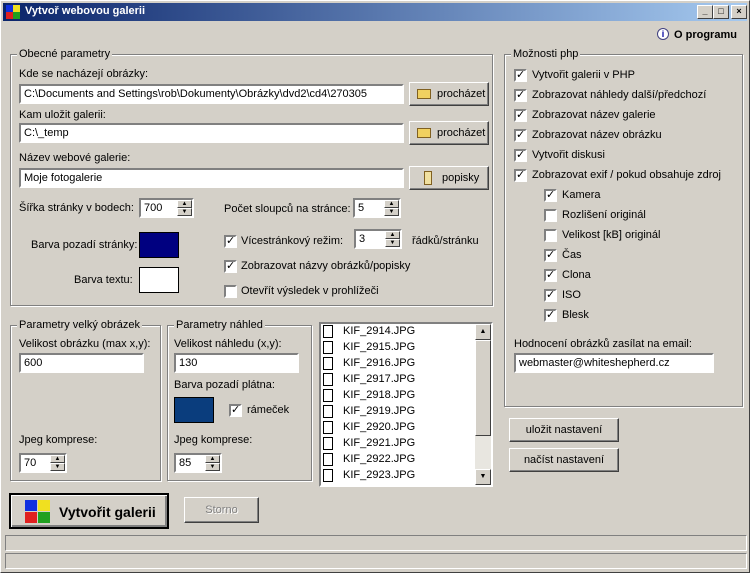 This screenshot has height=573, width=750. What do you see at coordinates (43, 463) in the screenshot?
I see `large-jpeg-spinner: 70 ▲ ▼` at bounding box center [43, 463].